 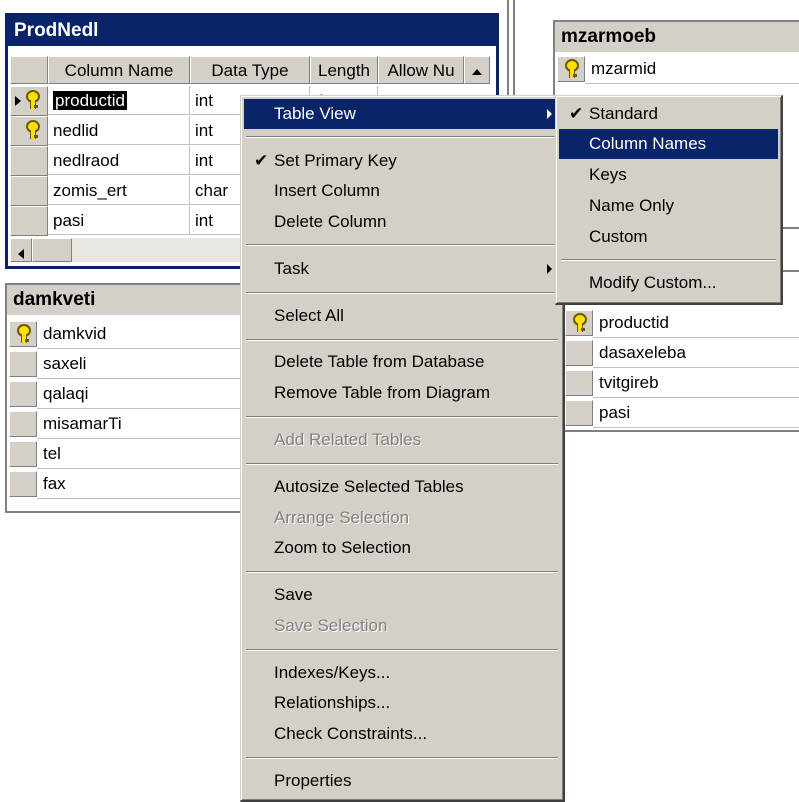 I want to click on menu-item-autosize-tables: Autosize Selected Tables, so click(x=402, y=487).